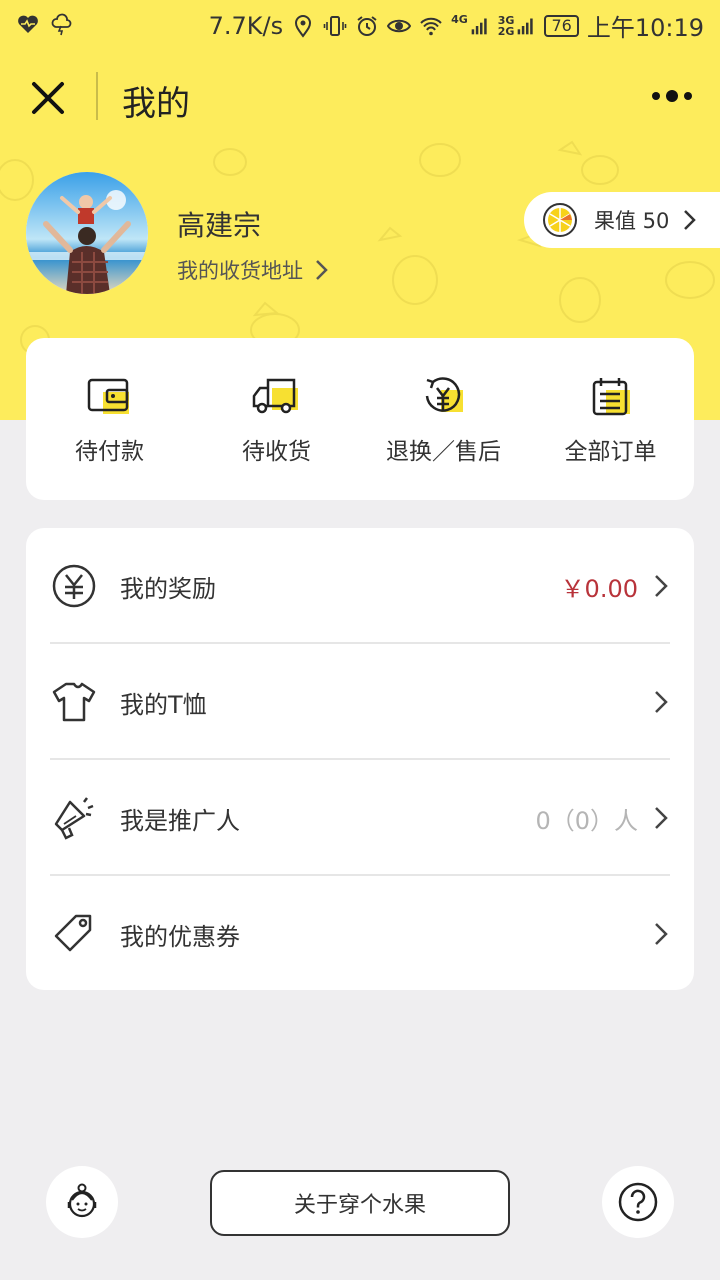 The image size is (720, 1280). What do you see at coordinates (360, 934) in the screenshot?
I see `menu-my-coupons: 我的优惠券` at bounding box center [360, 934].